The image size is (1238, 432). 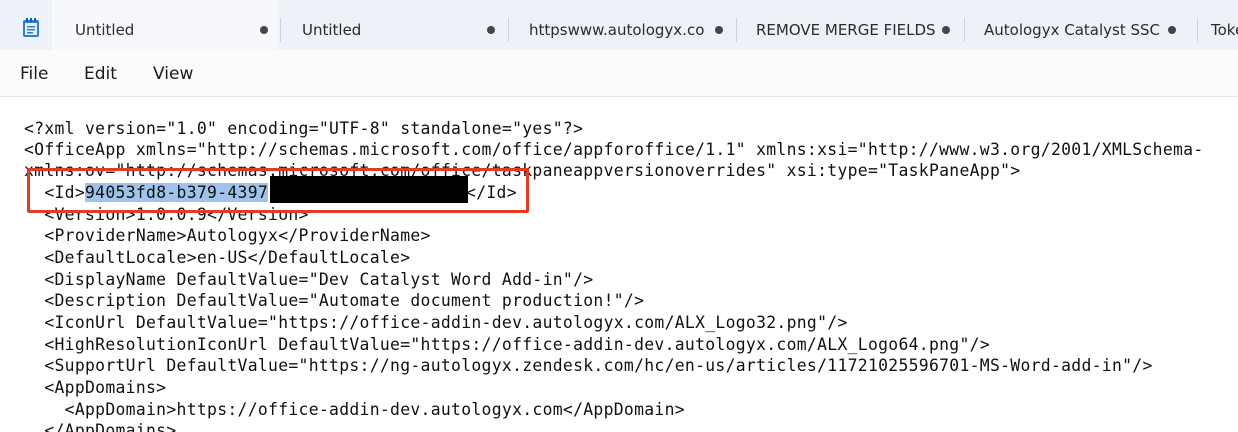 I want to click on tab-title: Autologyx Catalyst SSC, so click(x=1072, y=30).